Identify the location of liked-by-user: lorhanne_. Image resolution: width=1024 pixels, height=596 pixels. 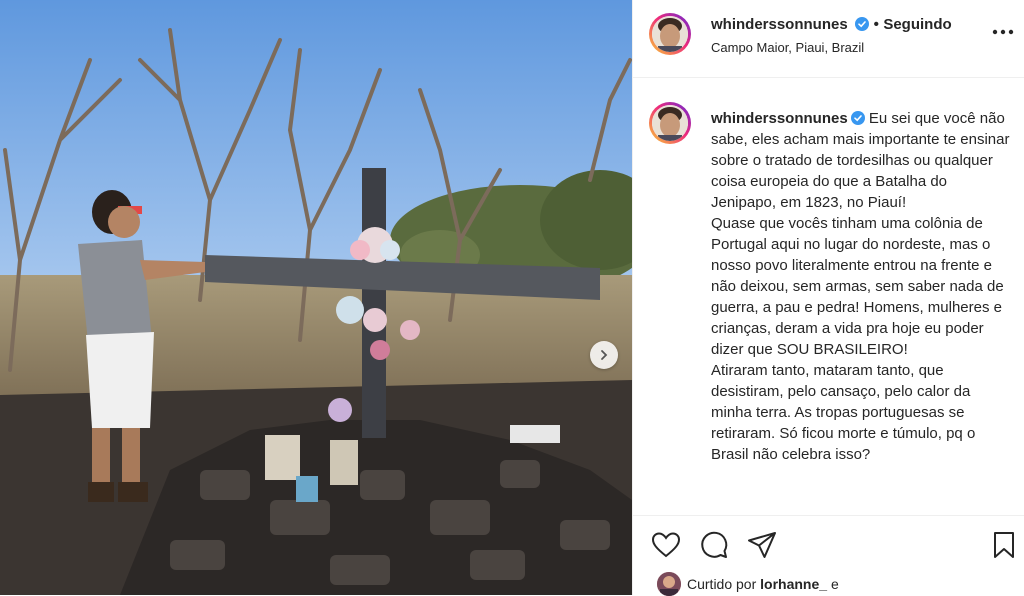
(793, 584).